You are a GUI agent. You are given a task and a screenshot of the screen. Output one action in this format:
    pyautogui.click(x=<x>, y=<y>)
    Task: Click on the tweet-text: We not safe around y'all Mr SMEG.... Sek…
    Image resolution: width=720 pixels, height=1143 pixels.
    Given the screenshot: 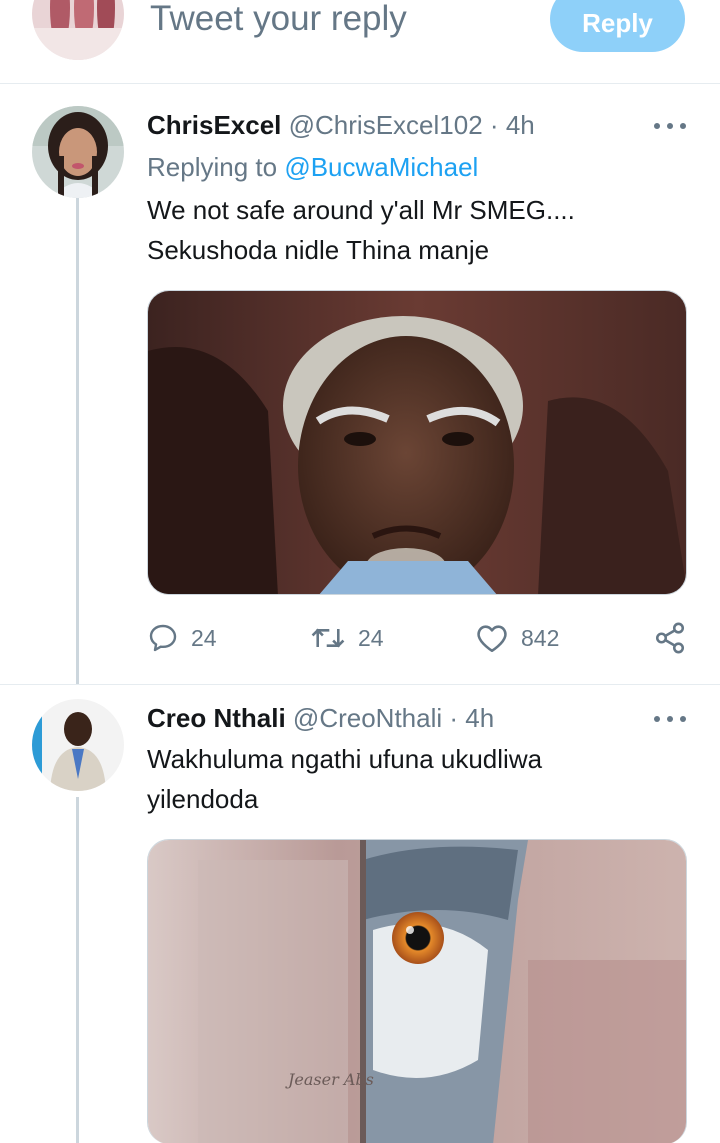 What is the action you would take?
    pyautogui.click(x=407, y=230)
    